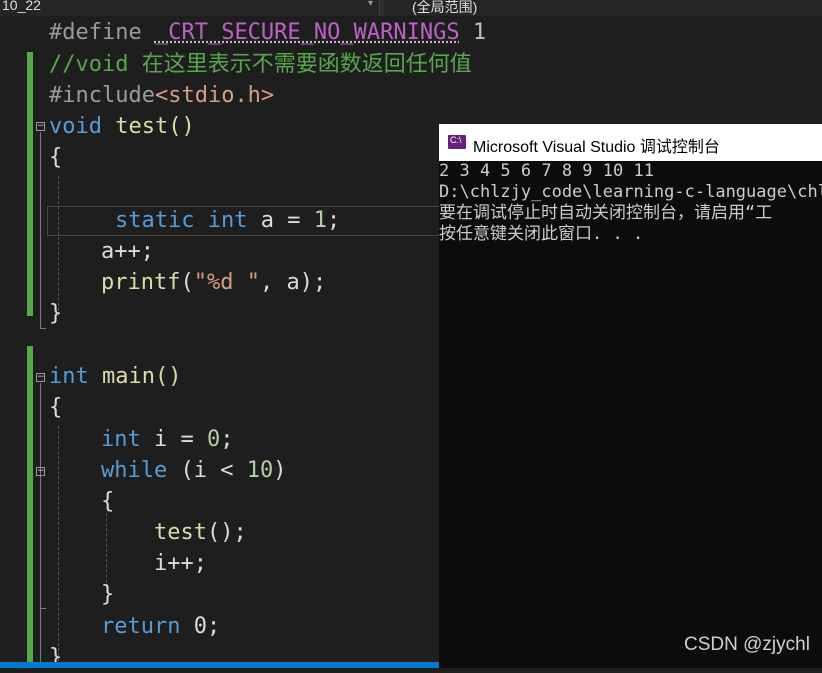 Image resolution: width=822 pixels, height=673 pixels. What do you see at coordinates (173, 439) in the screenshot?
I see `variable-i-decl: i =` at bounding box center [173, 439].